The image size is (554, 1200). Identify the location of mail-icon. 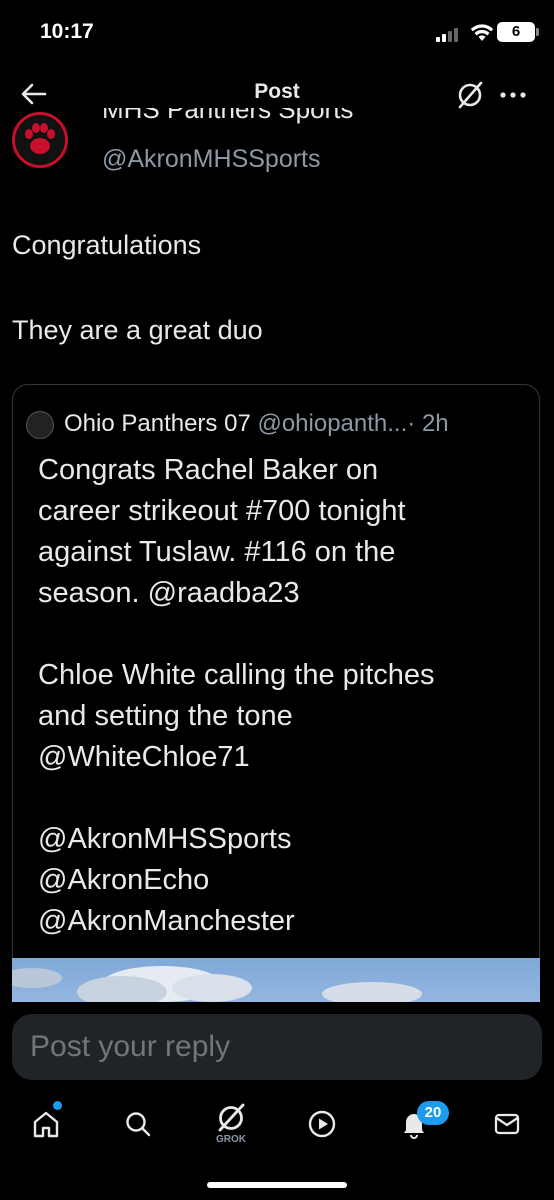
(507, 1124).